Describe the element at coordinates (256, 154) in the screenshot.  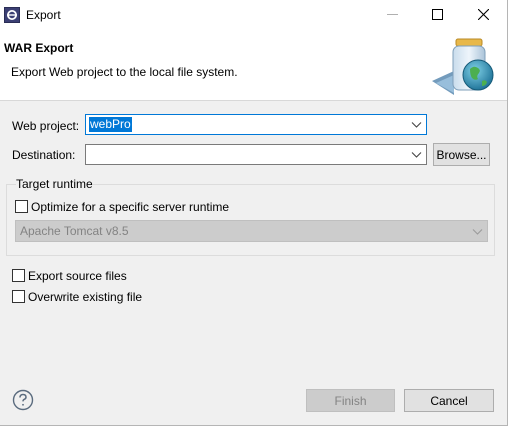
I see `destination-combo` at that location.